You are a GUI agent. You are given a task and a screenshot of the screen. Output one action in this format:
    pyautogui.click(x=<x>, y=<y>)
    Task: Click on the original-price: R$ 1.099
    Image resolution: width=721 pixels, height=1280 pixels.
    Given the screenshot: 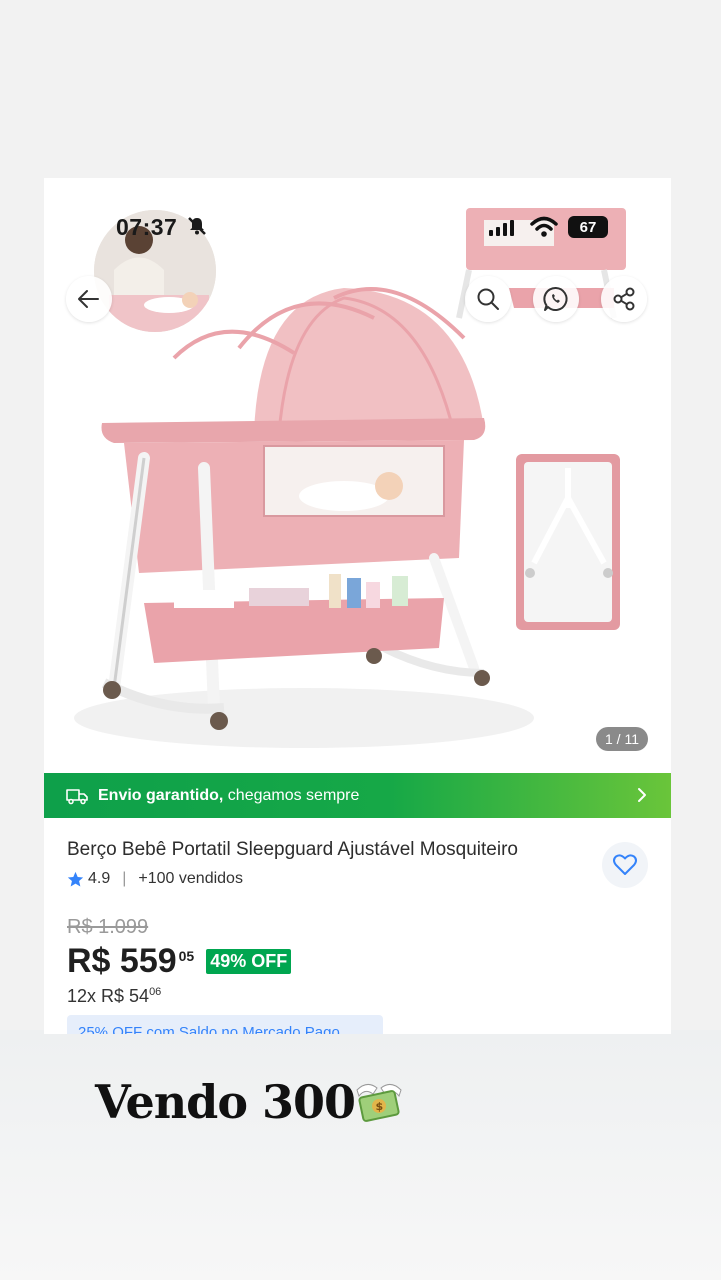 What is the action you would take?
    pyautogui.click(x=108, y=927)
    